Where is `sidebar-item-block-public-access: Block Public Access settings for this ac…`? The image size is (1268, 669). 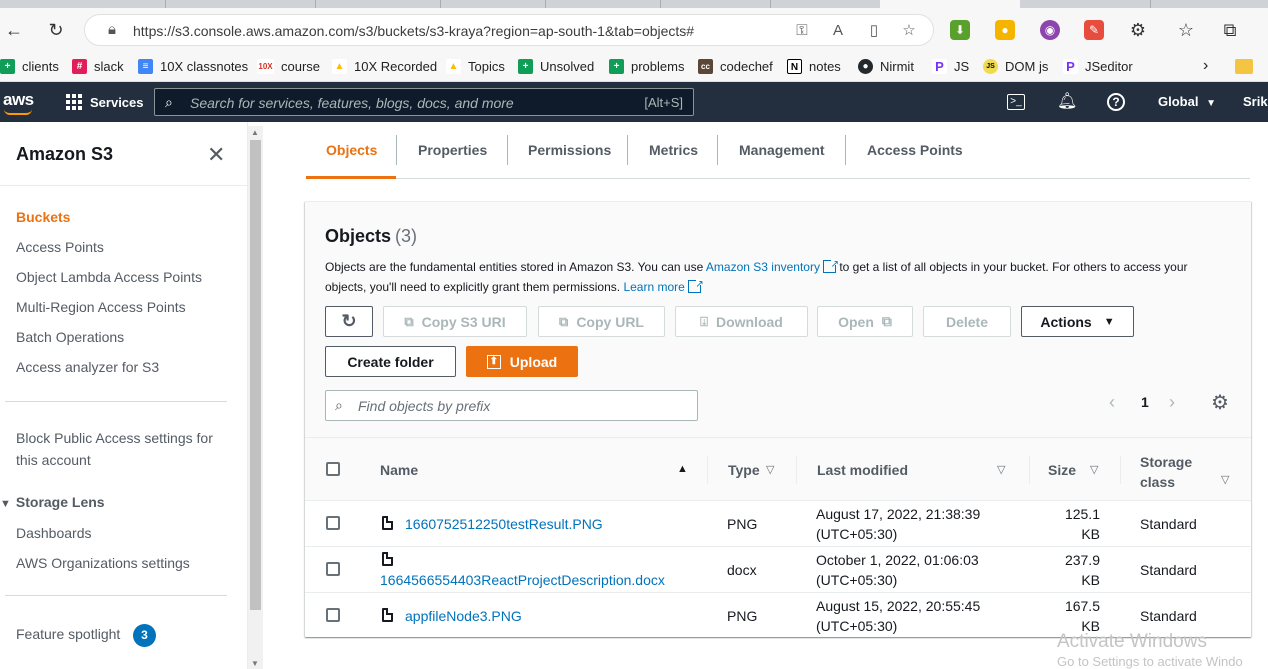 sidebar-item-block-public-access: Block Public Access settings for this ac… is located at coordinates (114, 449).